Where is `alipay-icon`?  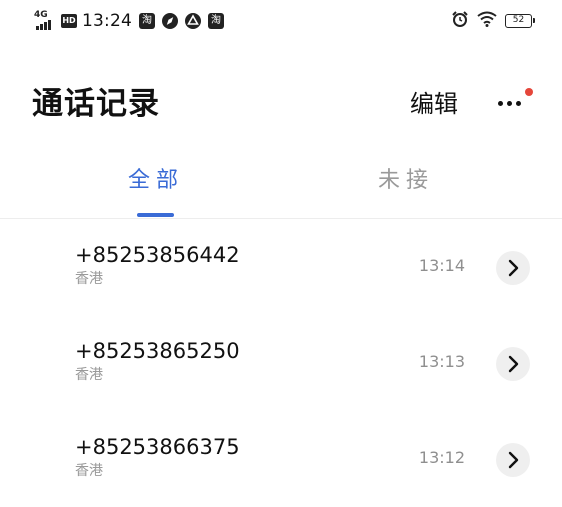
alipay-icon is located at coordinates (193, 21).